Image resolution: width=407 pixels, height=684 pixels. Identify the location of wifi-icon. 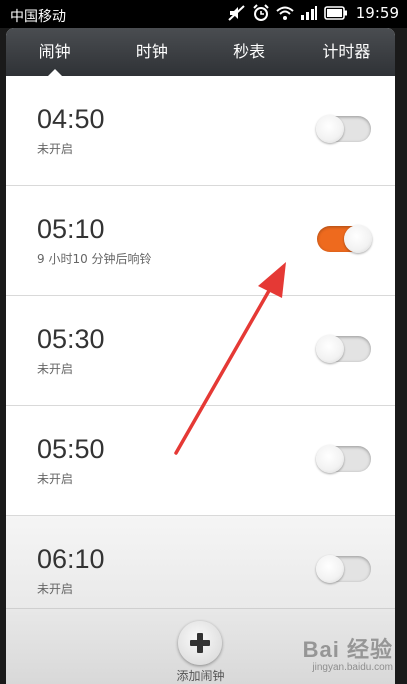
(285, 13).